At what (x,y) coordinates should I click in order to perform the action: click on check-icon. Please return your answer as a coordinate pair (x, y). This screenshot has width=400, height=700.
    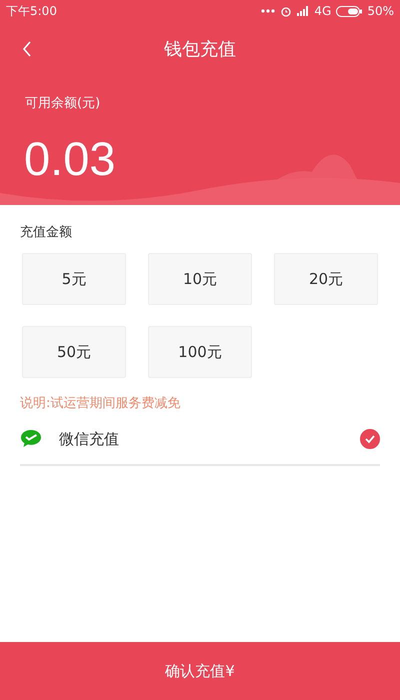
    Looking at the image, I should click on (370, 439).